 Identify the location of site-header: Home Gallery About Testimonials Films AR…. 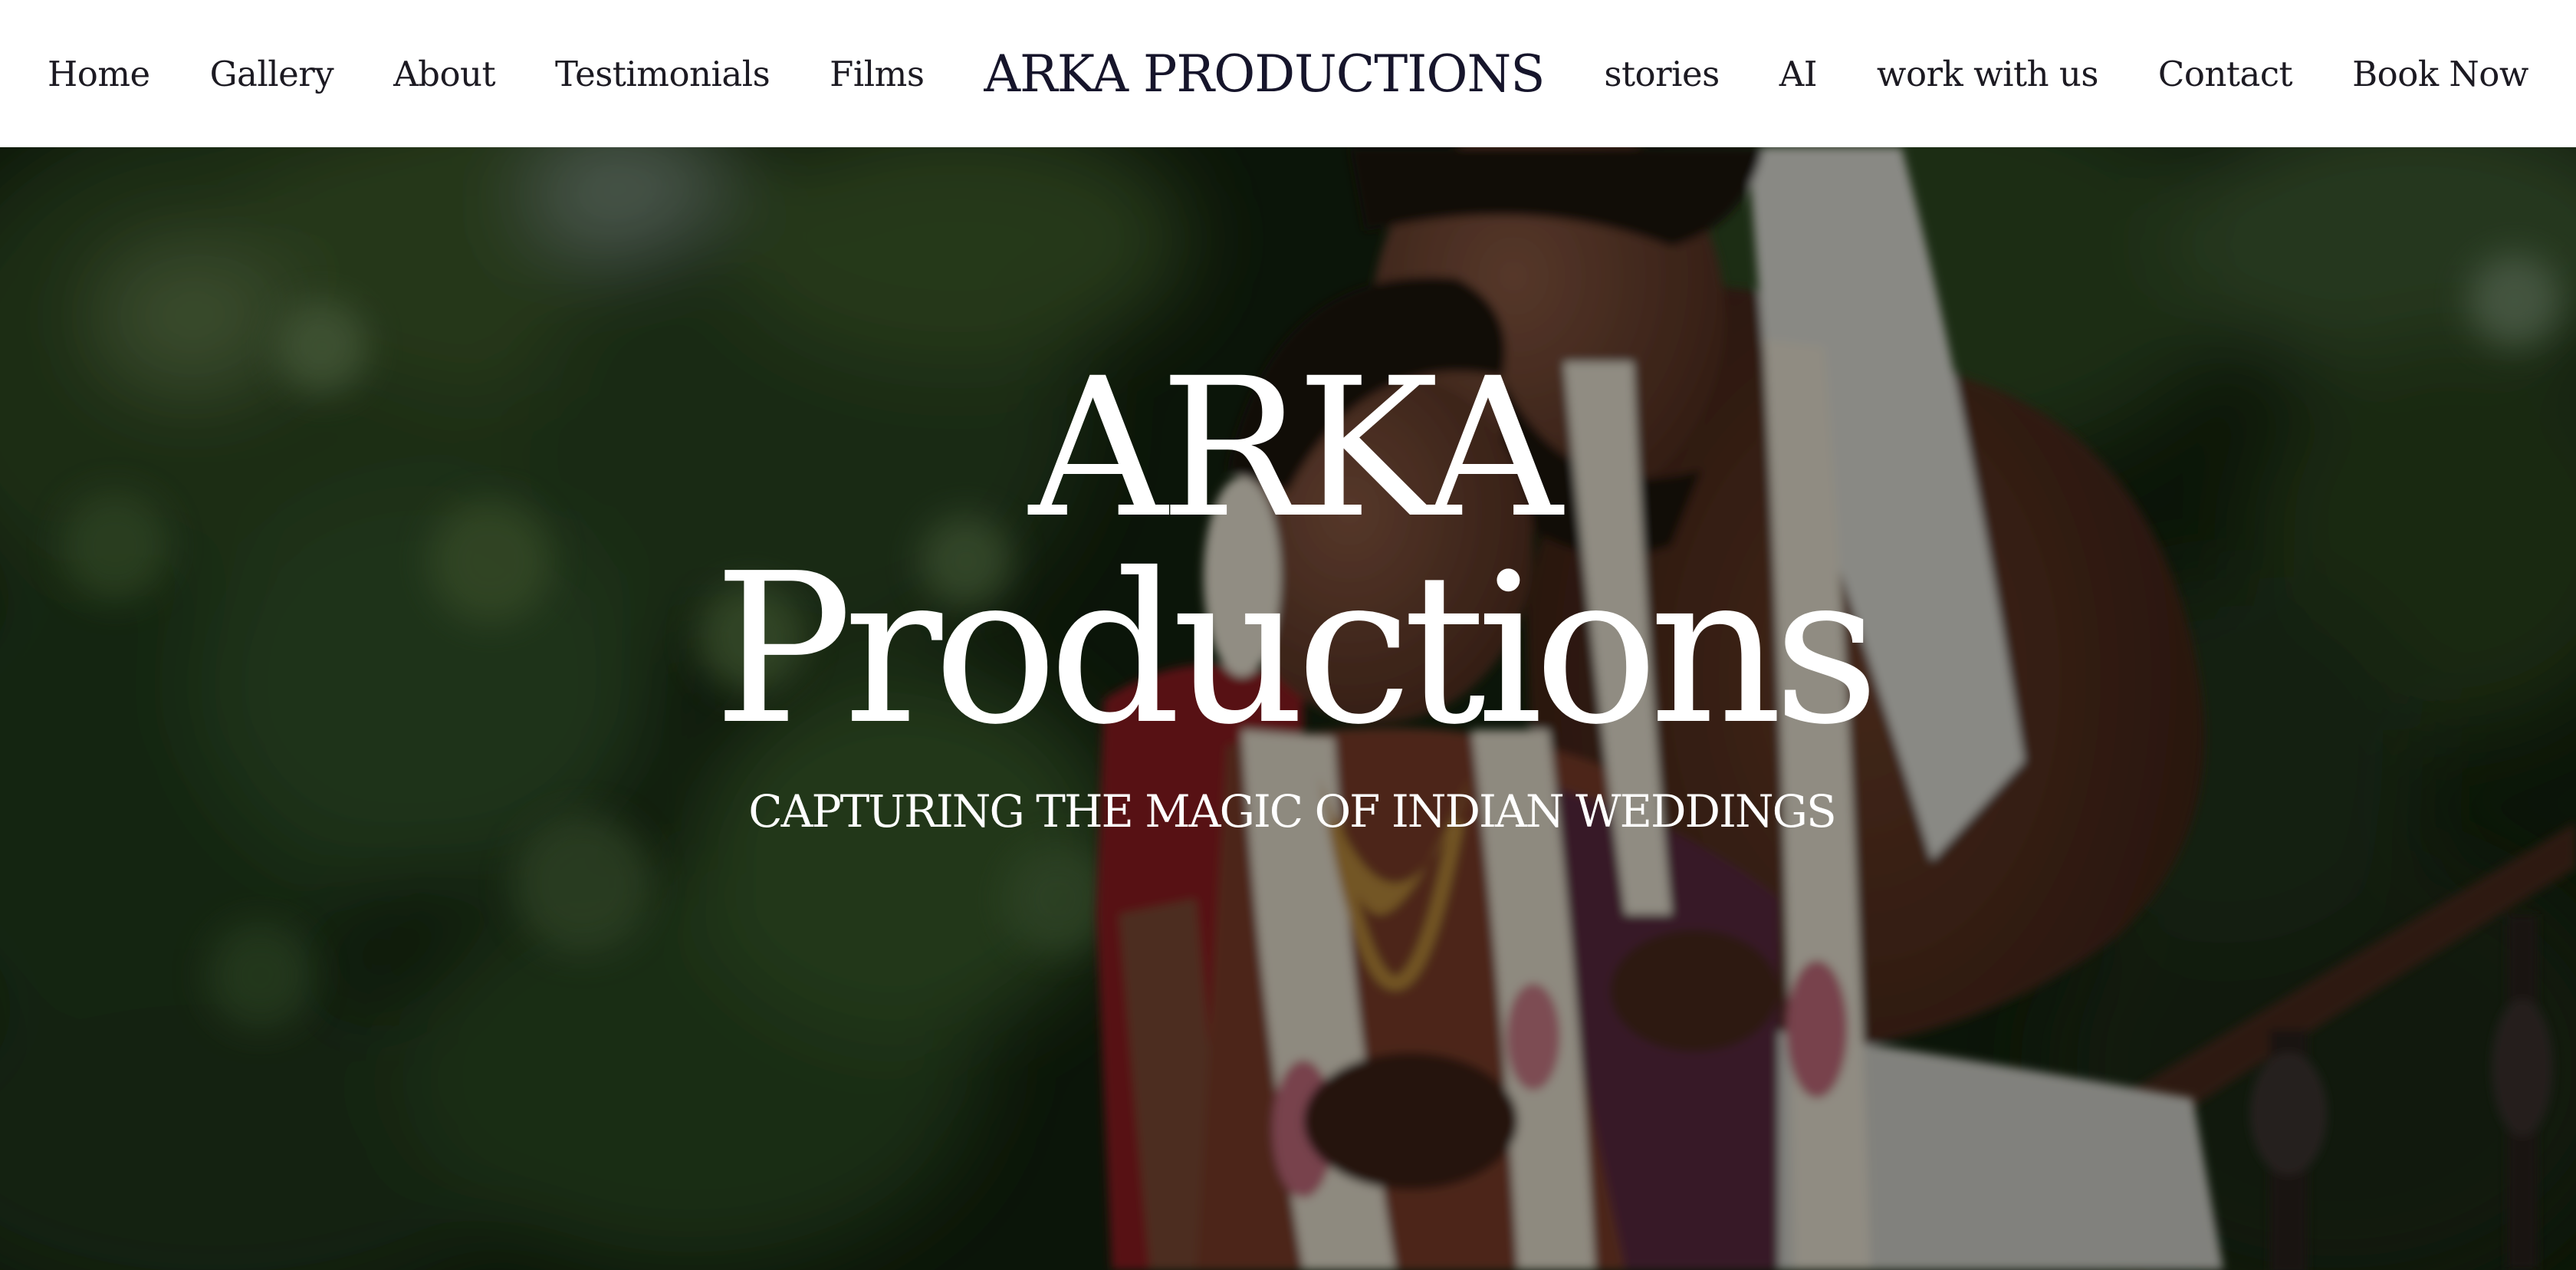
(1288, 73).